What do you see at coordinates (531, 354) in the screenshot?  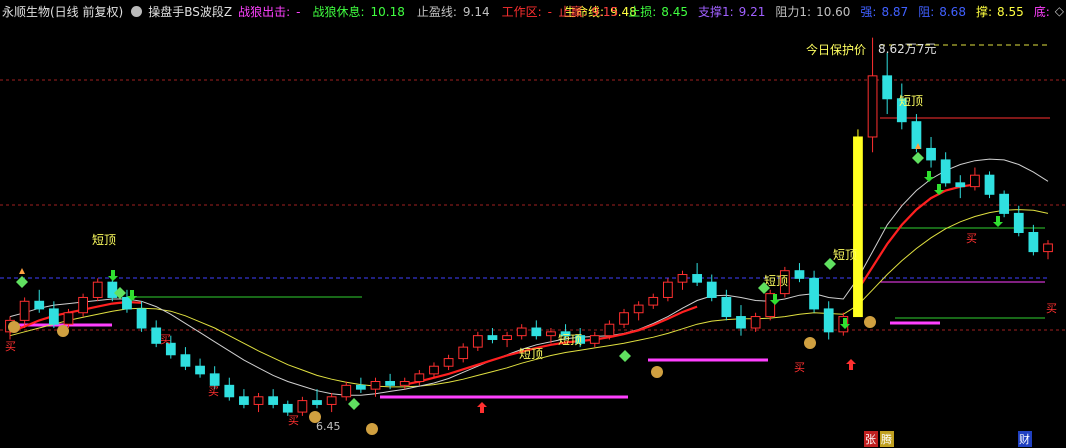 I see `short-top-label-2: 短顶` at bounding box center [531, 354].